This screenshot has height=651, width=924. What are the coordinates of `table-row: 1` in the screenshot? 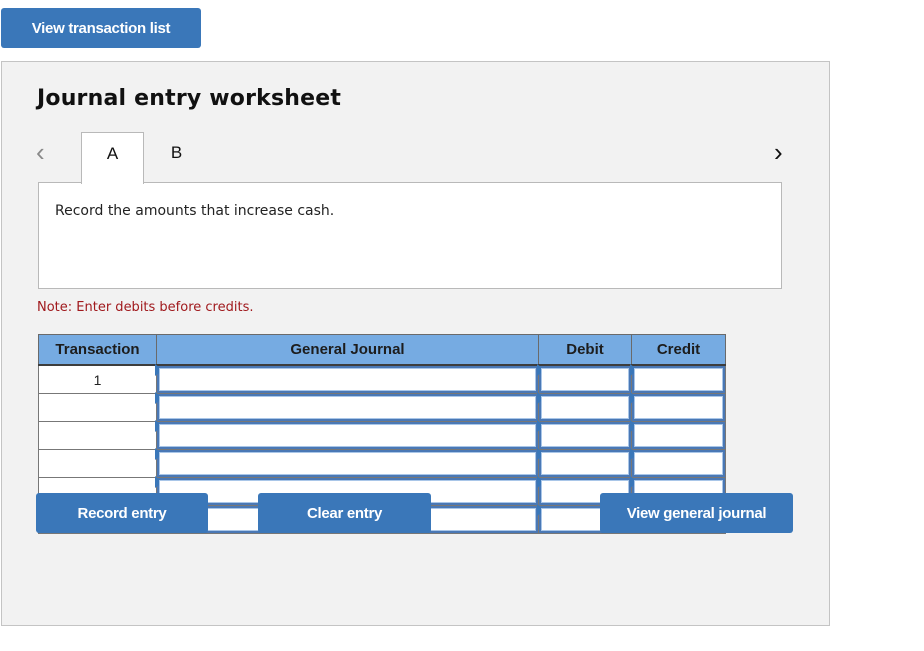 It's located at (382, 379).